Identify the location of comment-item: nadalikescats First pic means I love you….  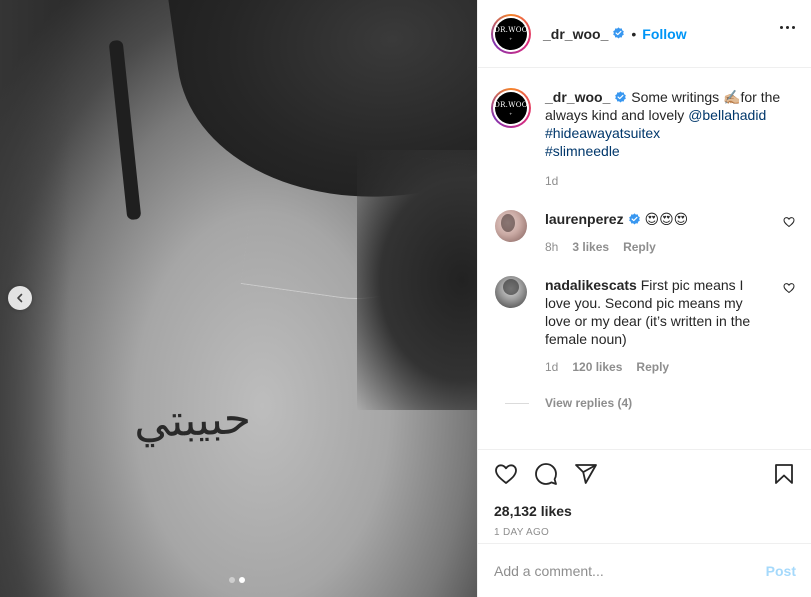
(643, 343).